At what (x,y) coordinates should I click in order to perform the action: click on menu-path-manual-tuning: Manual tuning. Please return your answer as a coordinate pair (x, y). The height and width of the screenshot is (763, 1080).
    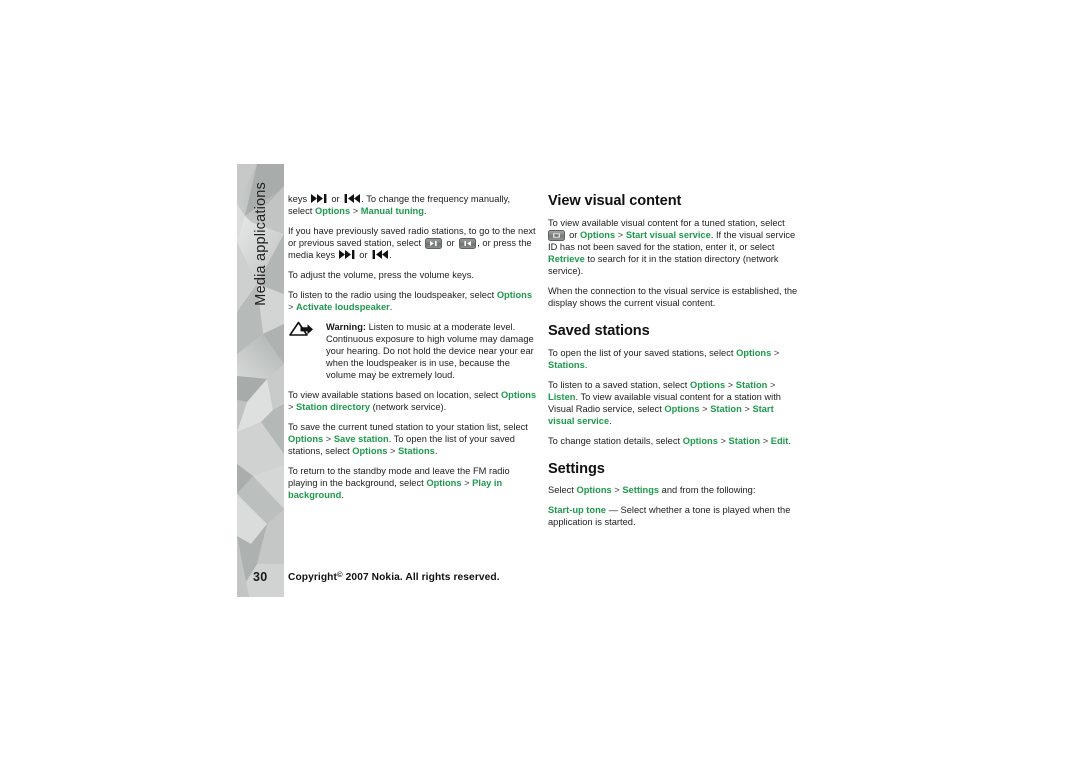
    Looking at the image, I should click on (392, 211).